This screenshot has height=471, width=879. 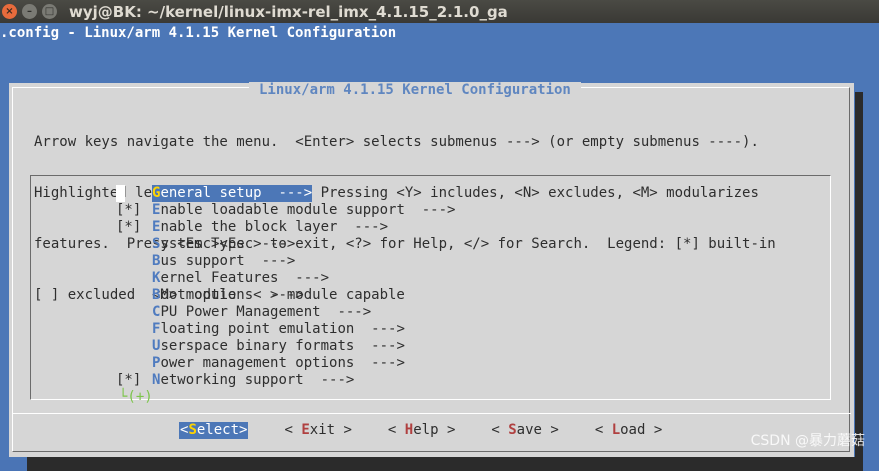 What do you see at coordinates (282, 329) in the screenshot?
I see `menu-item-text: loating point emulation --->` at bounding box center [282, 329].